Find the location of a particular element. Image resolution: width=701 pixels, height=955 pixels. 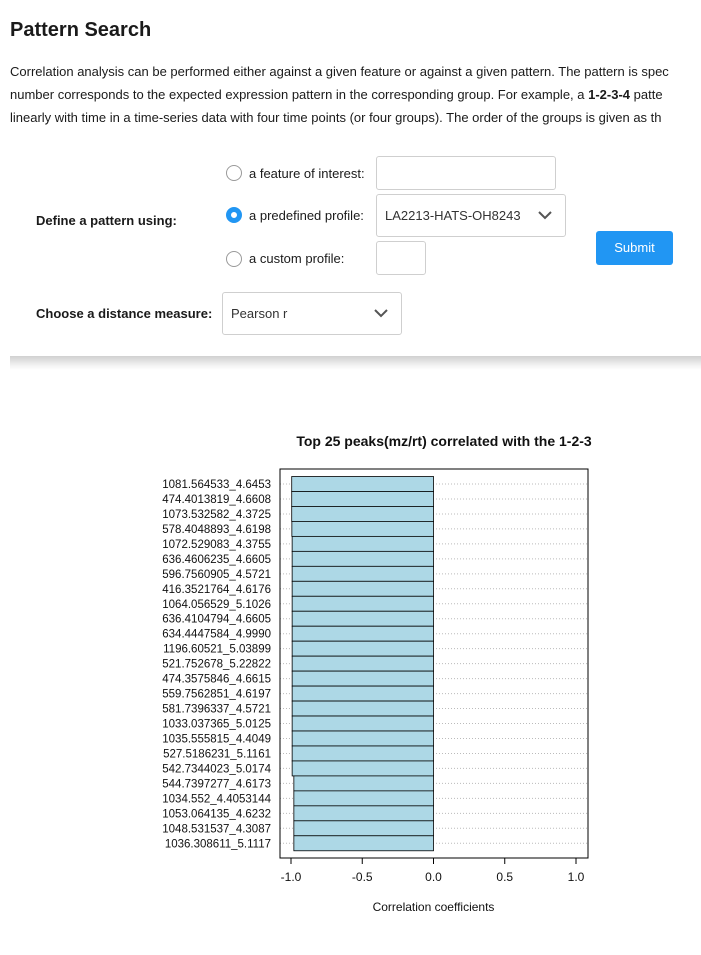

radio-custom-label: a custom profile: is located at coordinates (297, 258).